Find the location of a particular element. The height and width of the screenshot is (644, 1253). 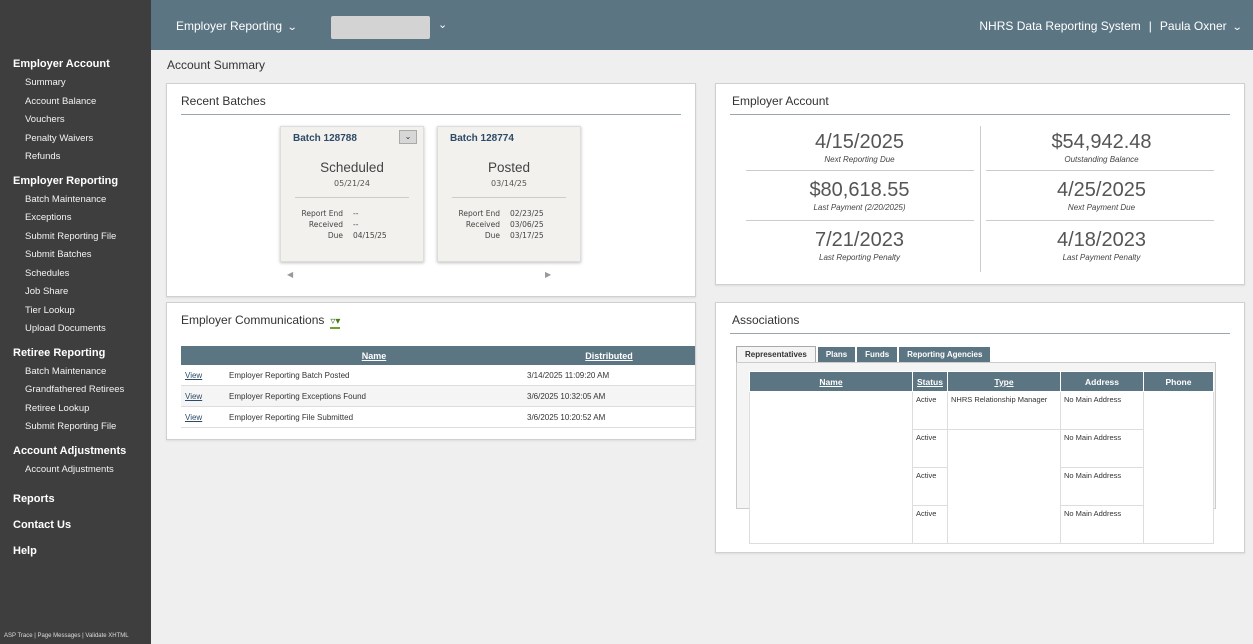

tab-reporting-agencies: Reporting Agencies is located at coordinates (945, 354).